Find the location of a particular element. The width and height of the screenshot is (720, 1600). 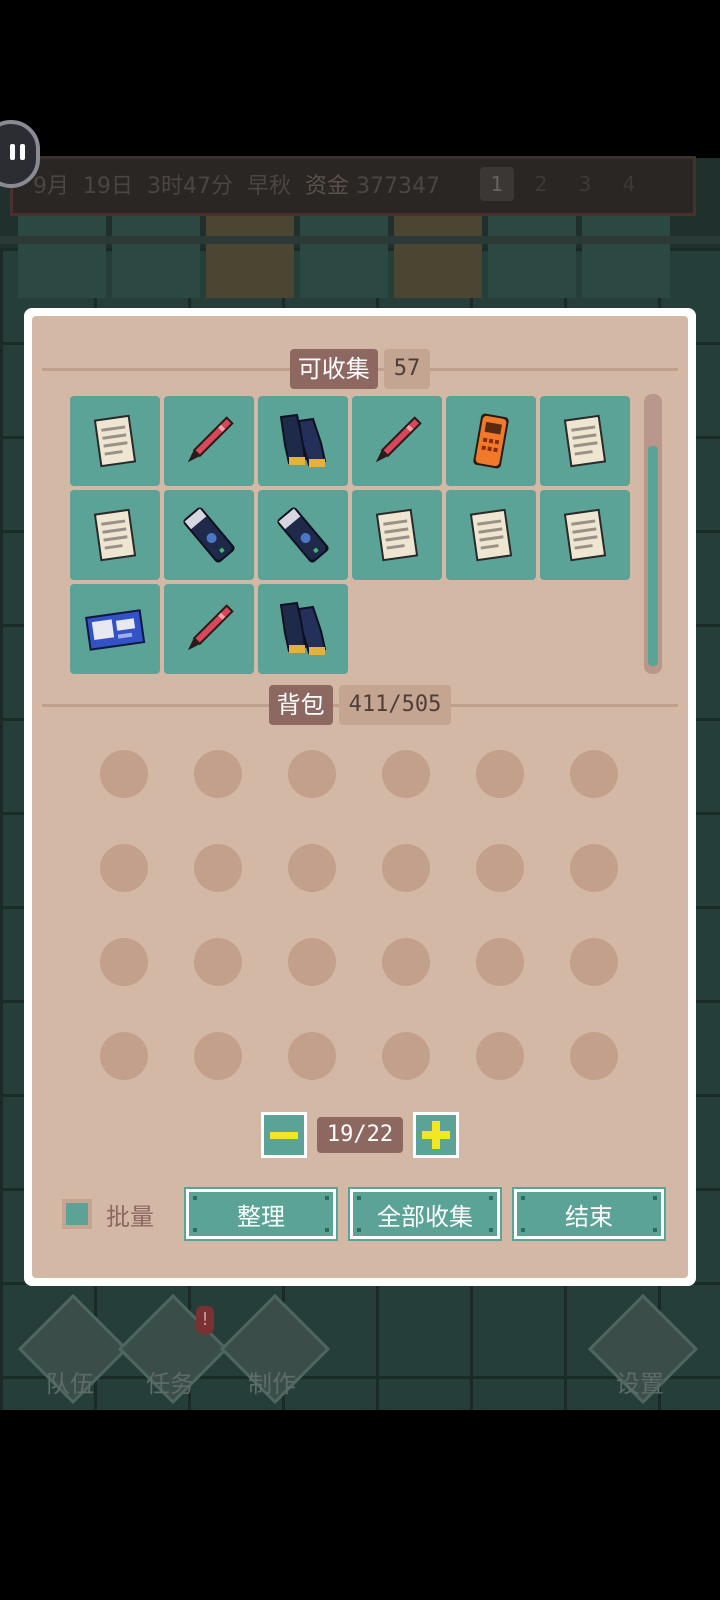

collectable-grid is located at coordinates (352, 535).